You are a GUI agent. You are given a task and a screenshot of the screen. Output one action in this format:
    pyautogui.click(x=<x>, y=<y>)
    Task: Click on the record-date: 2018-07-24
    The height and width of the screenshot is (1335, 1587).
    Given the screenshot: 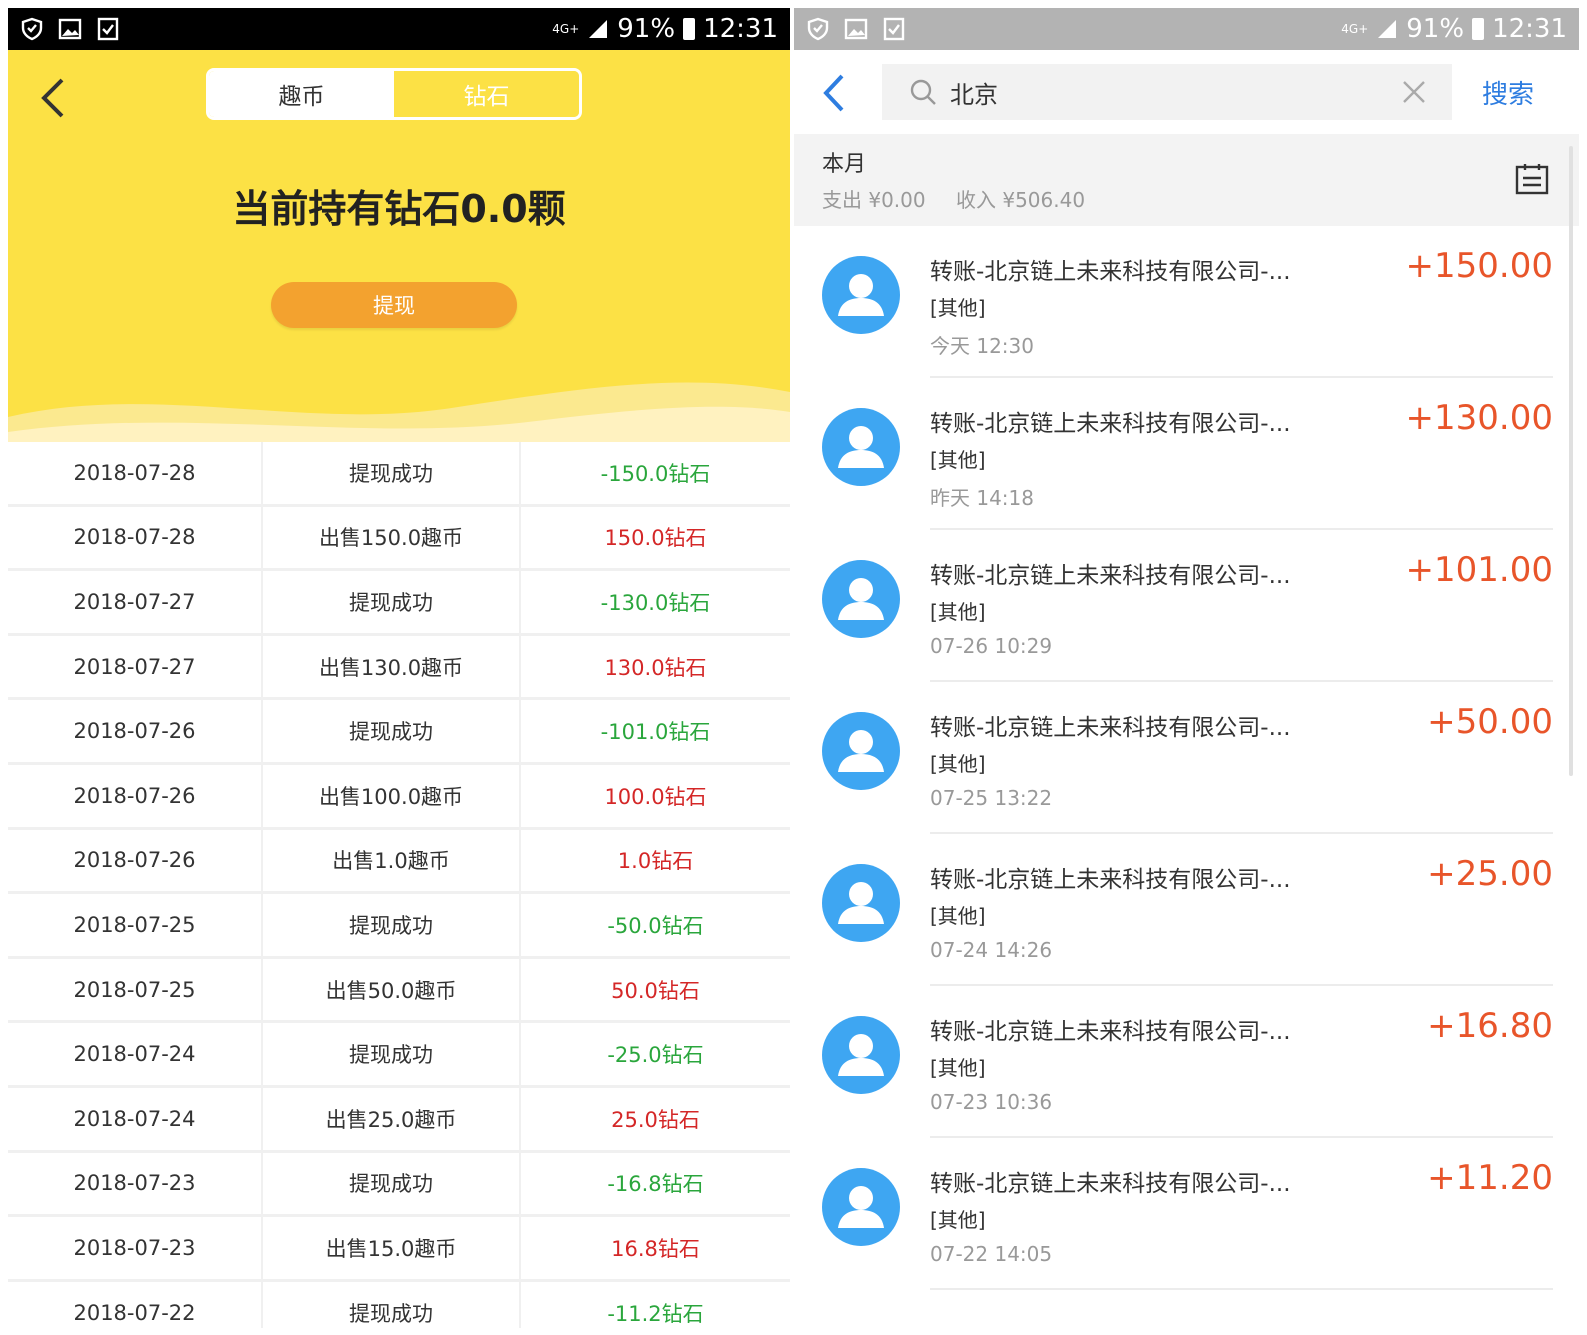 What is the action you would take?
    pyautogui.click(x=135, y=1054)
    